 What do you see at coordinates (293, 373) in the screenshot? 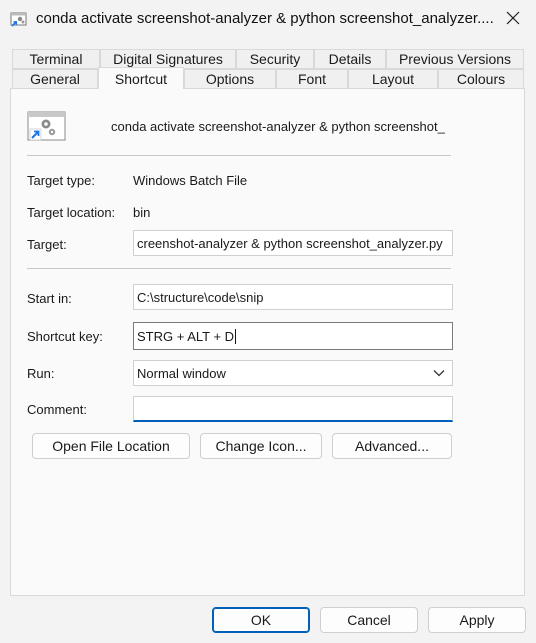
I see `run-select: Normal window` at bounding box center [293, 373].